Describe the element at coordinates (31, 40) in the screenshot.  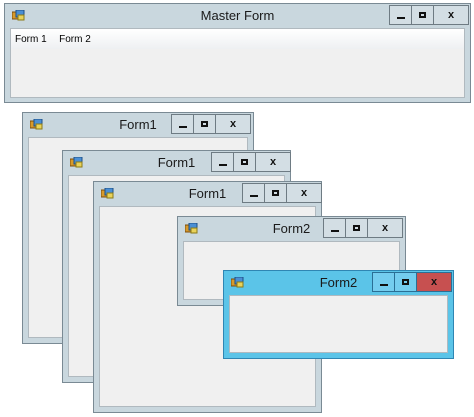
I see `menu-item-form-1: Form 1` at that location.